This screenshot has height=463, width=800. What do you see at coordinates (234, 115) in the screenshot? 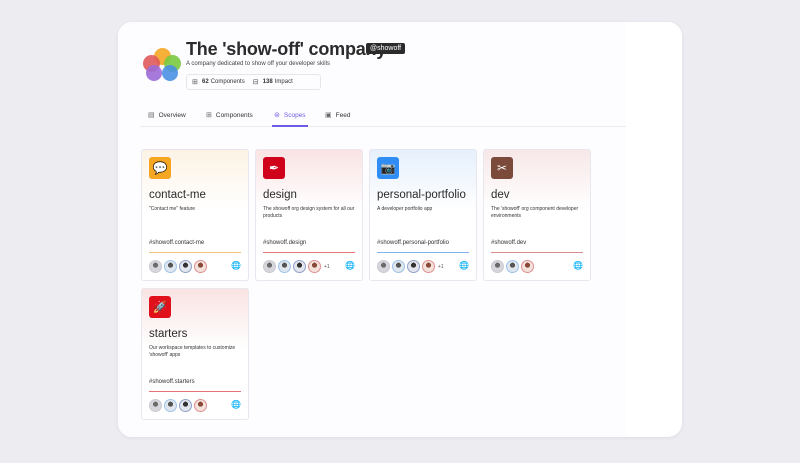
I see `tab-components-label: Components` at bounding box center [234, 115].